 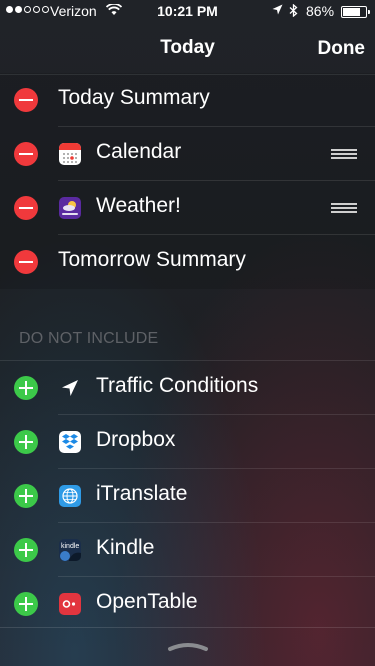 What do you see at coordinates (134, 97) in the screenshot?
I see `widget-label: Today Summary` at bounding box center [134, 97].